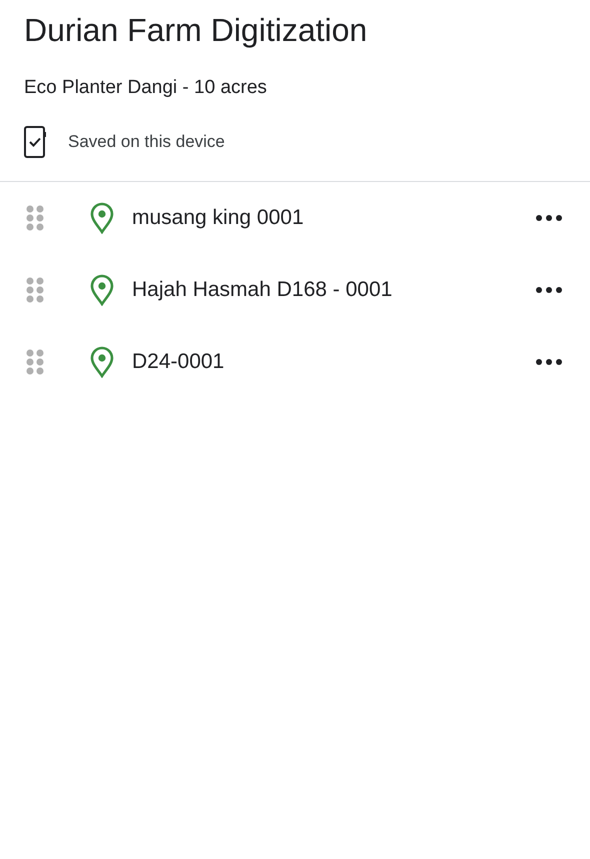 The width and height of the screenshot is (590, 859). What do you see at coordinates (35, 142) in the screenshot?
I see `device-check-icon` at bounding box center [35, 142].